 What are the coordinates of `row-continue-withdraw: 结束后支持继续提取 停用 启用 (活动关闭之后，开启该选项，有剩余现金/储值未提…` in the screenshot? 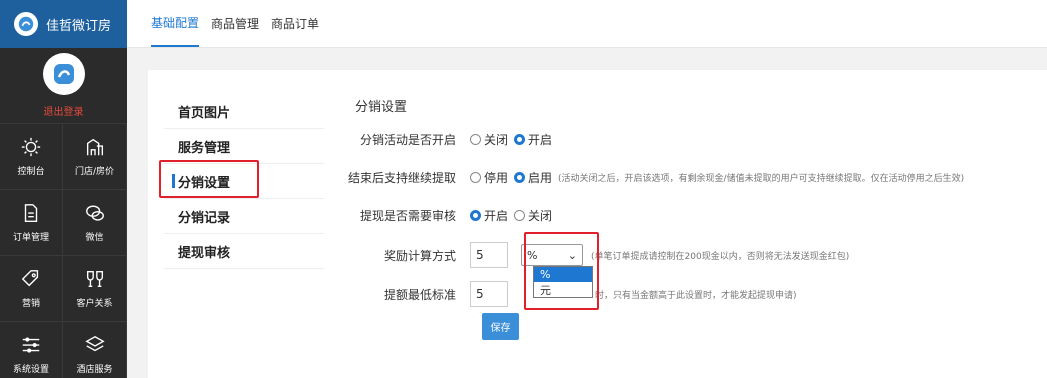 It's located at (632, 177).